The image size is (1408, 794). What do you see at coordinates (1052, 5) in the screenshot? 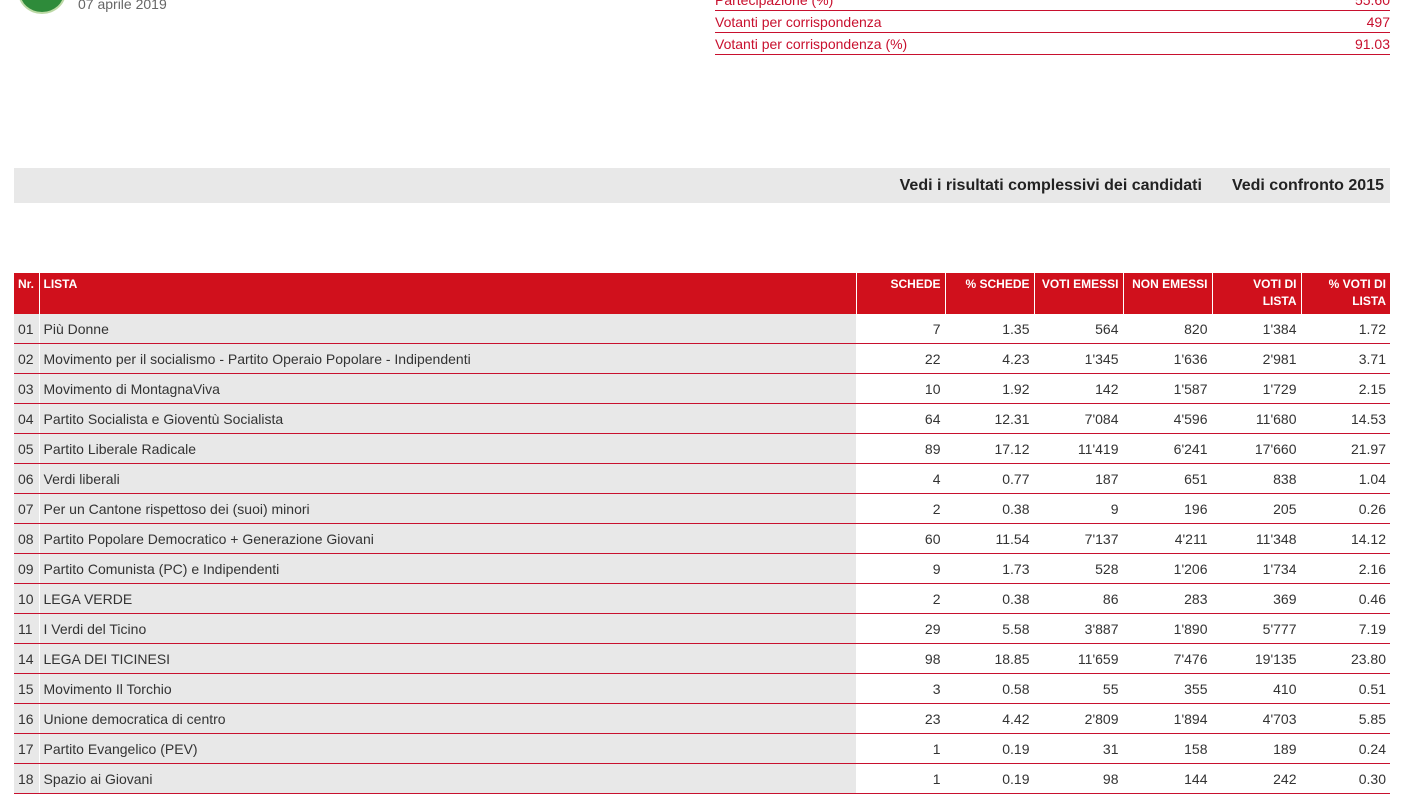
I see `stat-row-participation: Partecipazione (%) 55.60` at bounding box center [1052, 5].